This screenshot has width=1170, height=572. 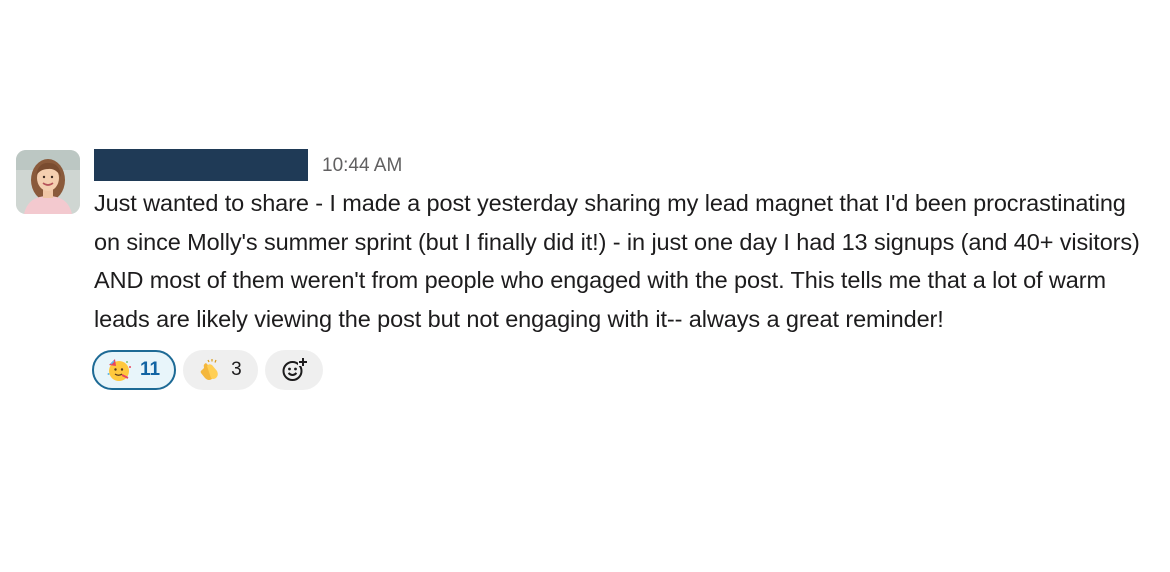 I want to click on partying-face-icon, so click(x=119, y=370).